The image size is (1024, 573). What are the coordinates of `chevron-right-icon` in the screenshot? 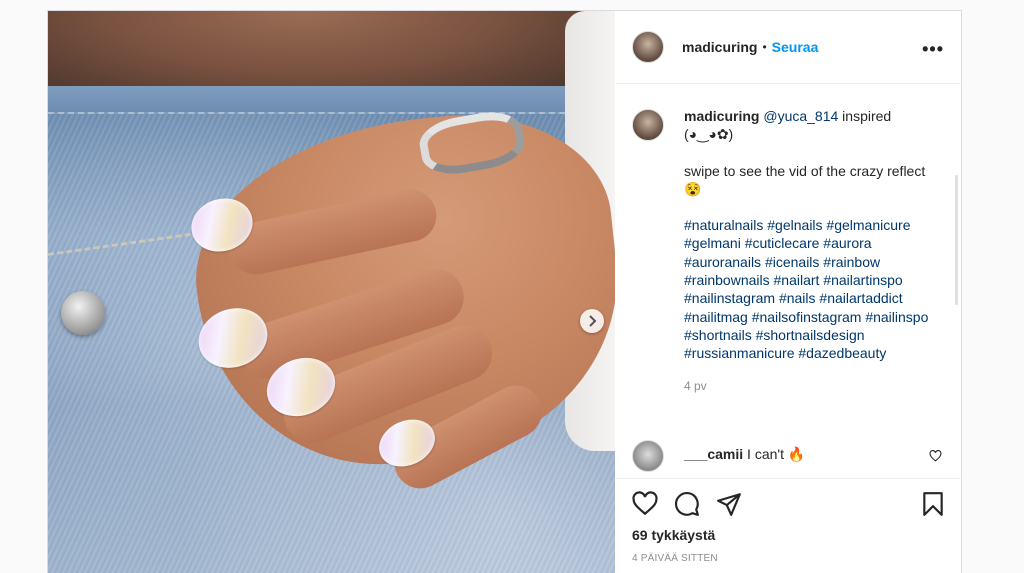 It's located at (593, 321).